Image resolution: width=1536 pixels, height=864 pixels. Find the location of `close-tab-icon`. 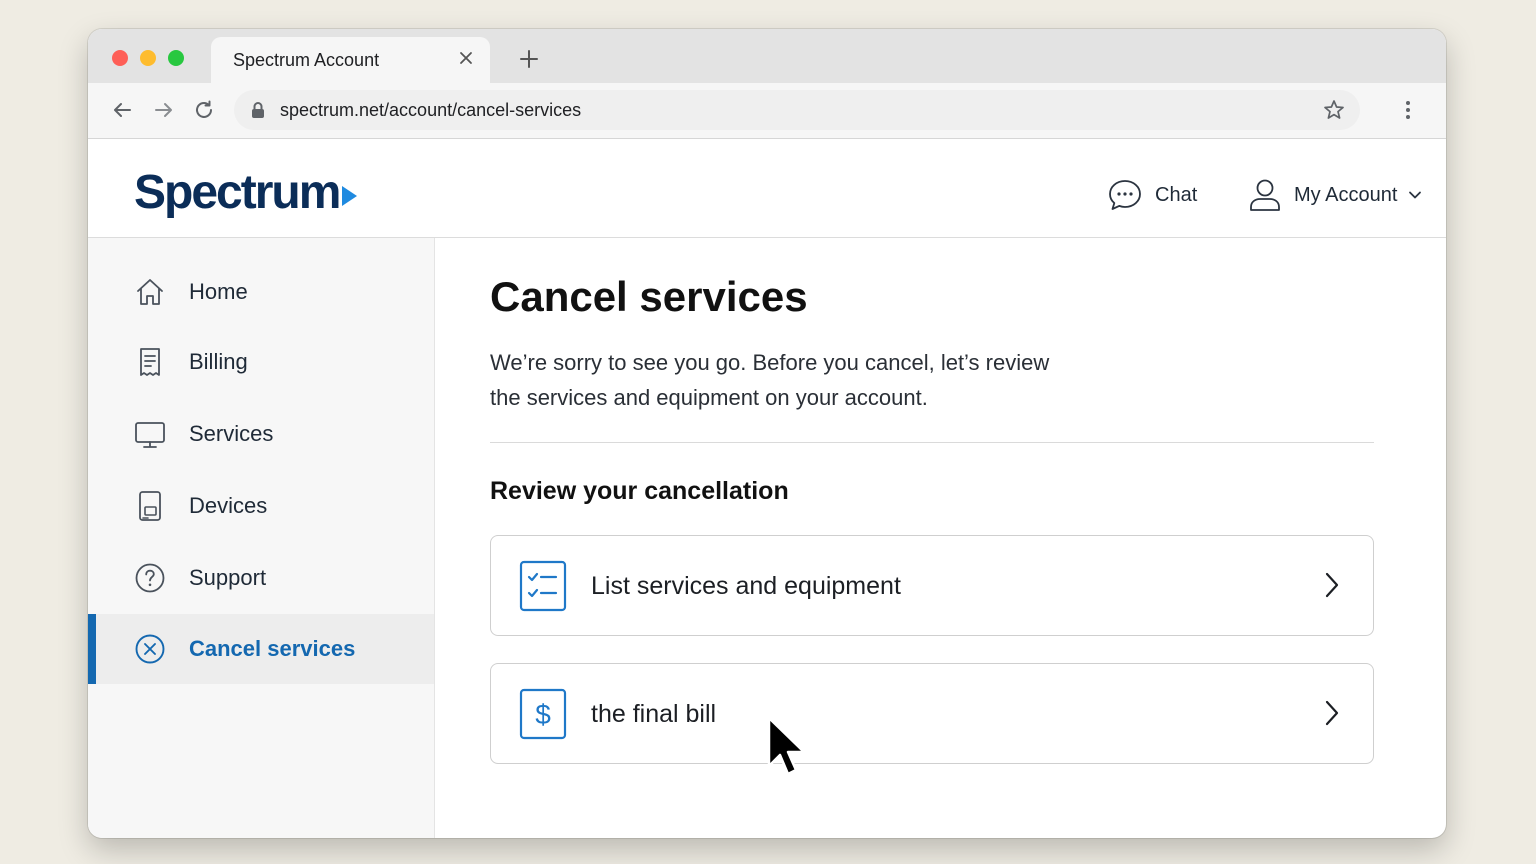

close-tab-icon is located at coordinates (466, 58).